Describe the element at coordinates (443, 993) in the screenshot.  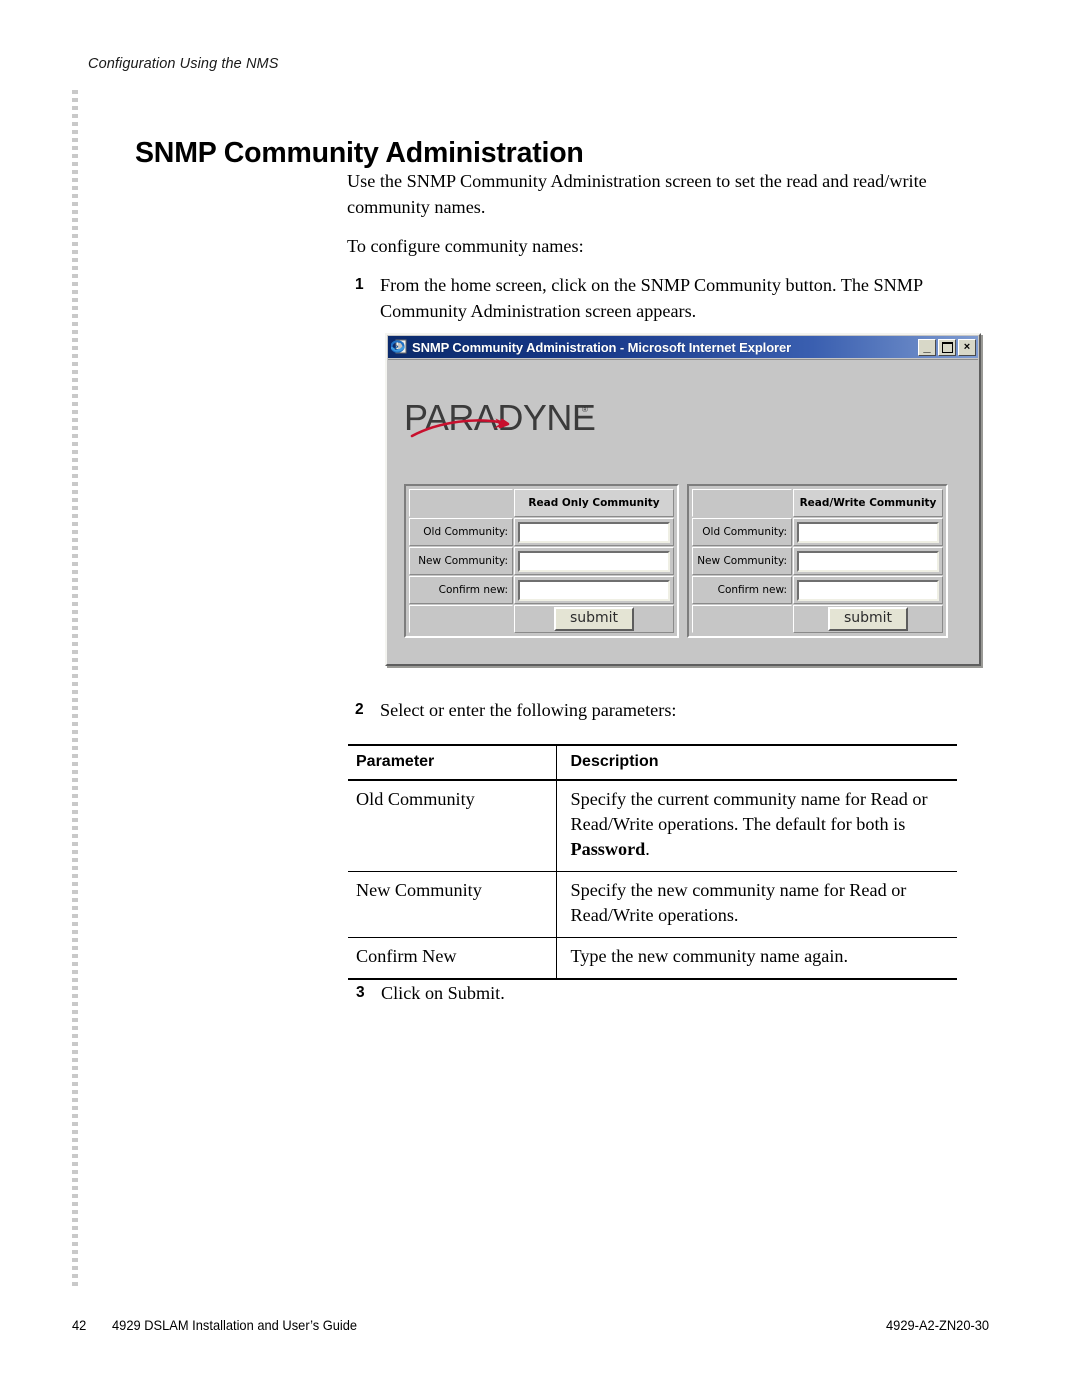
I see `step-3-text: Click on Submit.` at that location.